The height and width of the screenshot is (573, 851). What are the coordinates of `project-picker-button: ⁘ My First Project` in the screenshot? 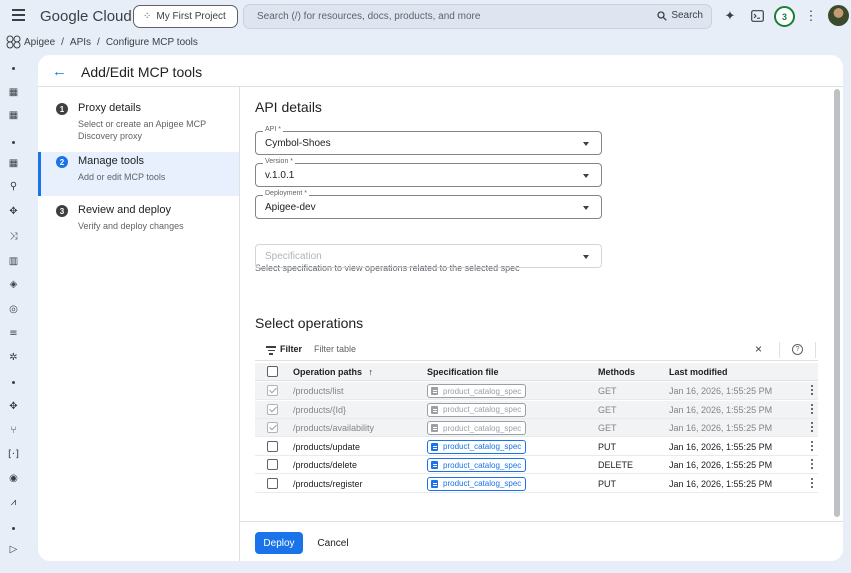 It's located at (185, 16).